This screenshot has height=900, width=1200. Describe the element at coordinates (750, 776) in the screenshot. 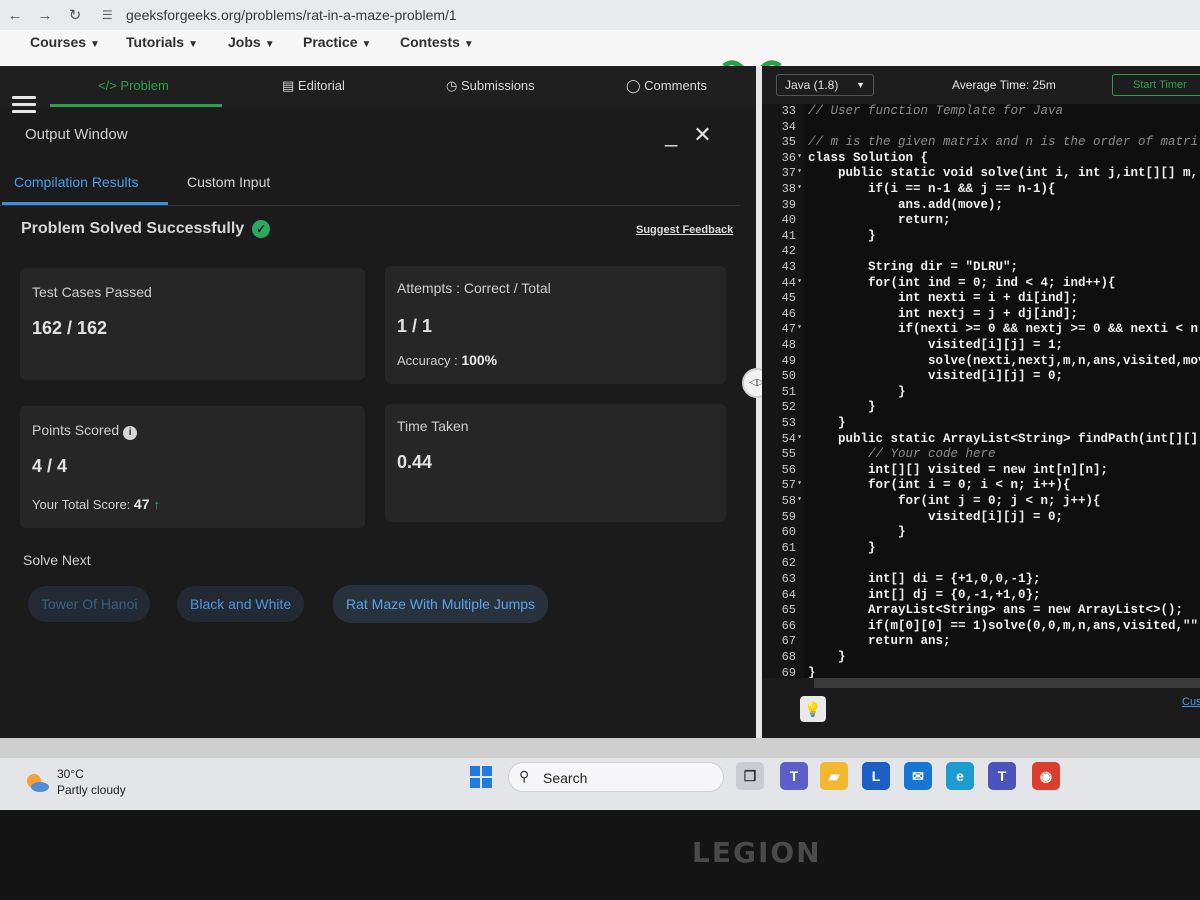

I see `task-view-icon: ❐` at that location.